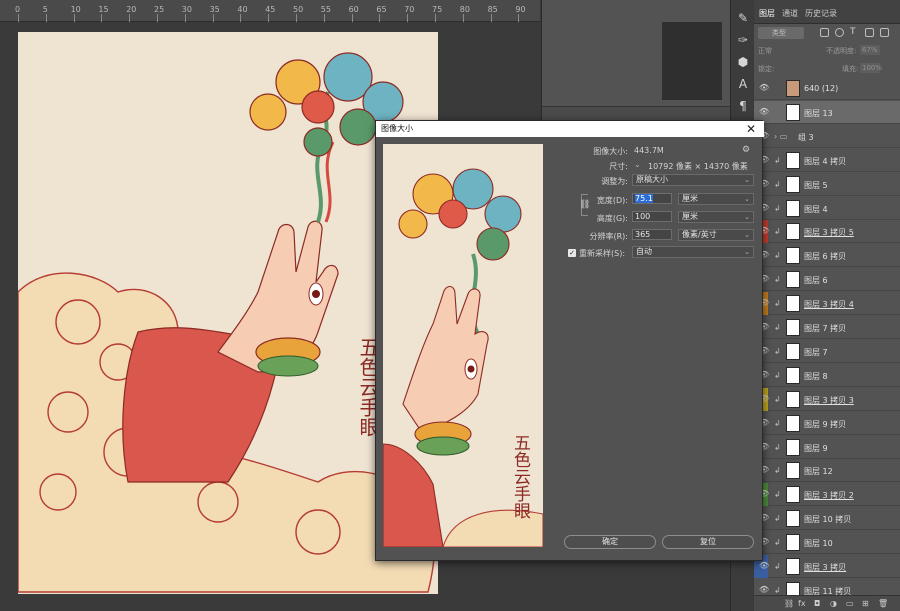  What do you see at coordinates (827, 351) in the screenshot?
I see `layer-row: 👁 ↲ 图层 7` at bounding box center [827, 351].